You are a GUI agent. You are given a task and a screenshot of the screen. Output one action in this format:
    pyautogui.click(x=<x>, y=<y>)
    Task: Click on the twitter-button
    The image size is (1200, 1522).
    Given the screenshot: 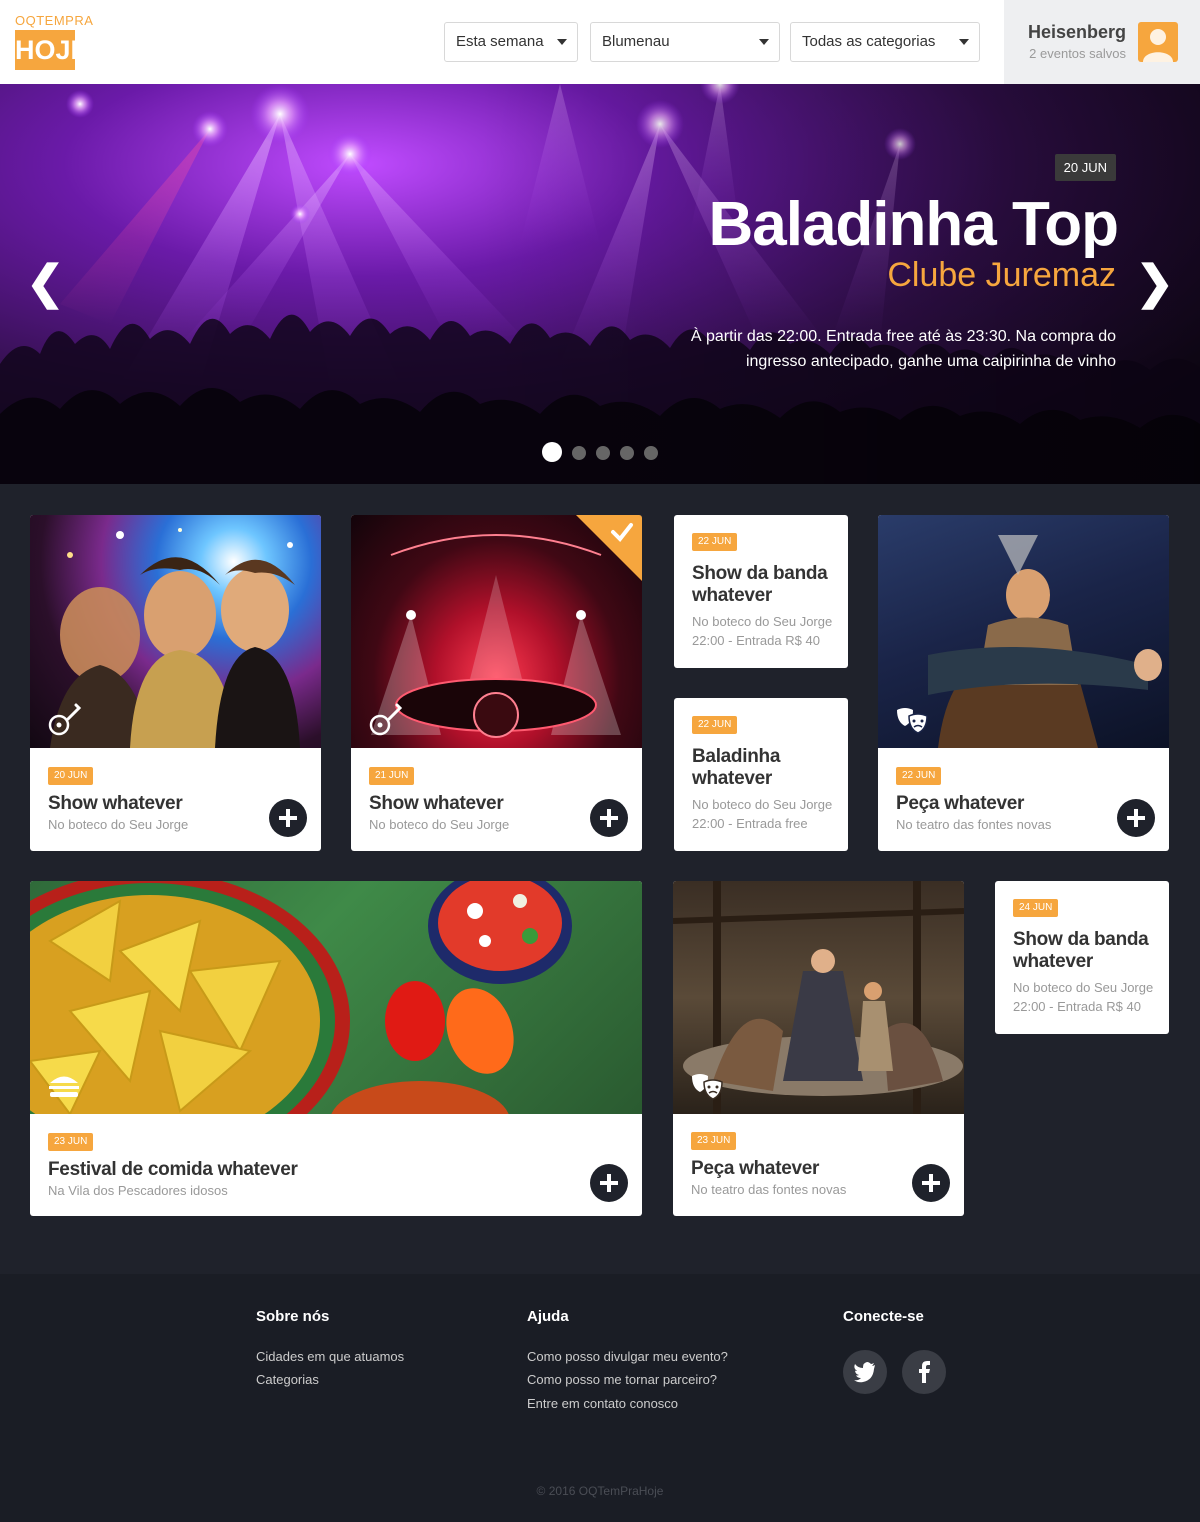 What is the action you would take?
    pyautogui.click(x=865, y=1372)
    